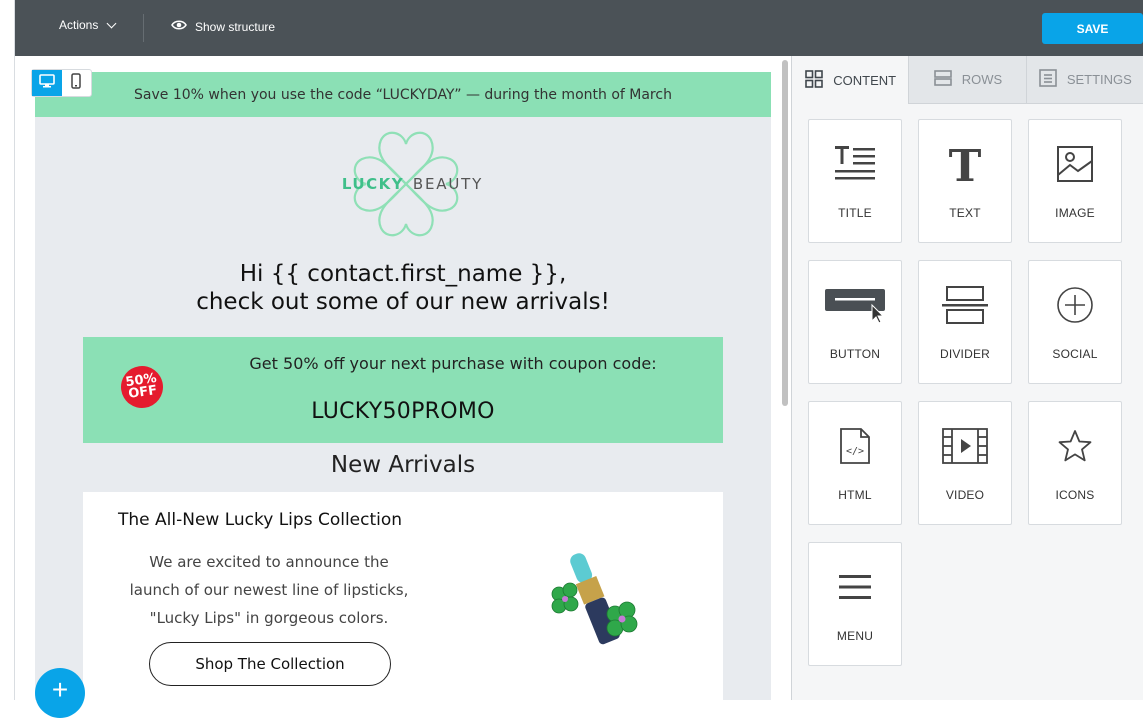  What do you see at coordinates (814, 80) in the screenshot?
I see `grid-icon` at bounding box center [814, 80].